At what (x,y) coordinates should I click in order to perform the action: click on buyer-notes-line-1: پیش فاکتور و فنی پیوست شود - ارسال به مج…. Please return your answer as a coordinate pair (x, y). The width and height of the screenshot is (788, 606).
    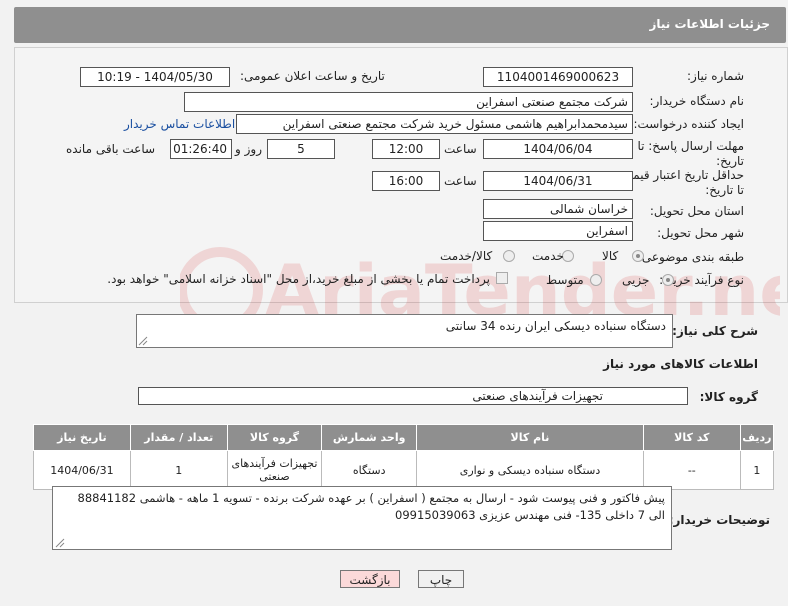
    Looking at the image, I should click on (371, 498).